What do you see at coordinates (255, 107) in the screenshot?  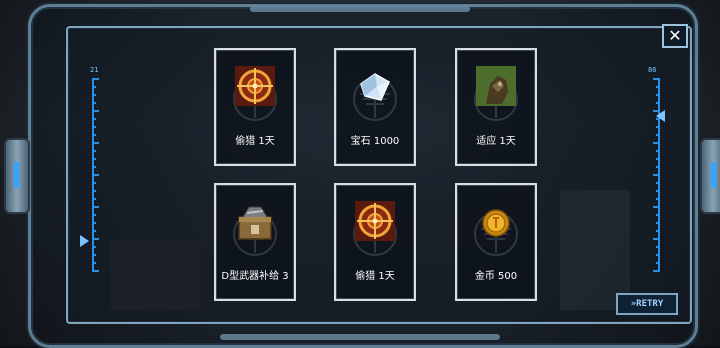 I see `reward-card-poach-1: 偷猎 1天` at bounding box center [255, 107].